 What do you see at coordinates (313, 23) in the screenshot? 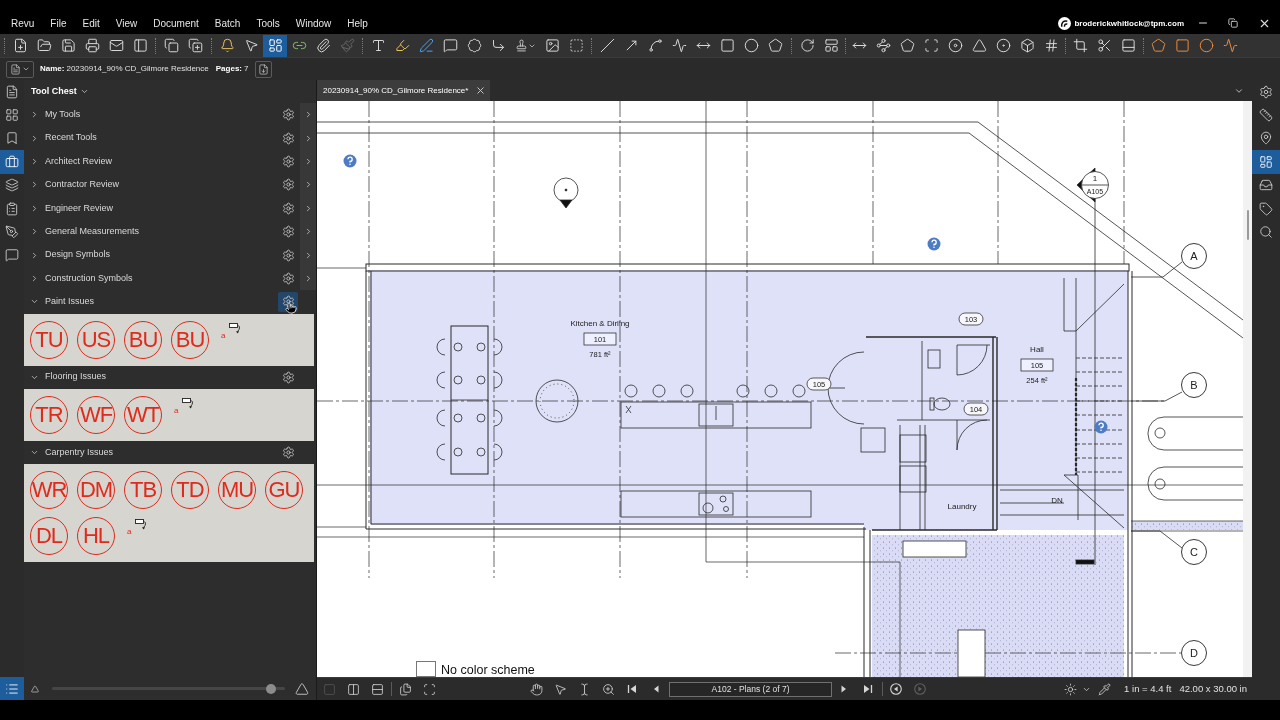
I see `menu-item: Window` at bounding box center [313, 23].